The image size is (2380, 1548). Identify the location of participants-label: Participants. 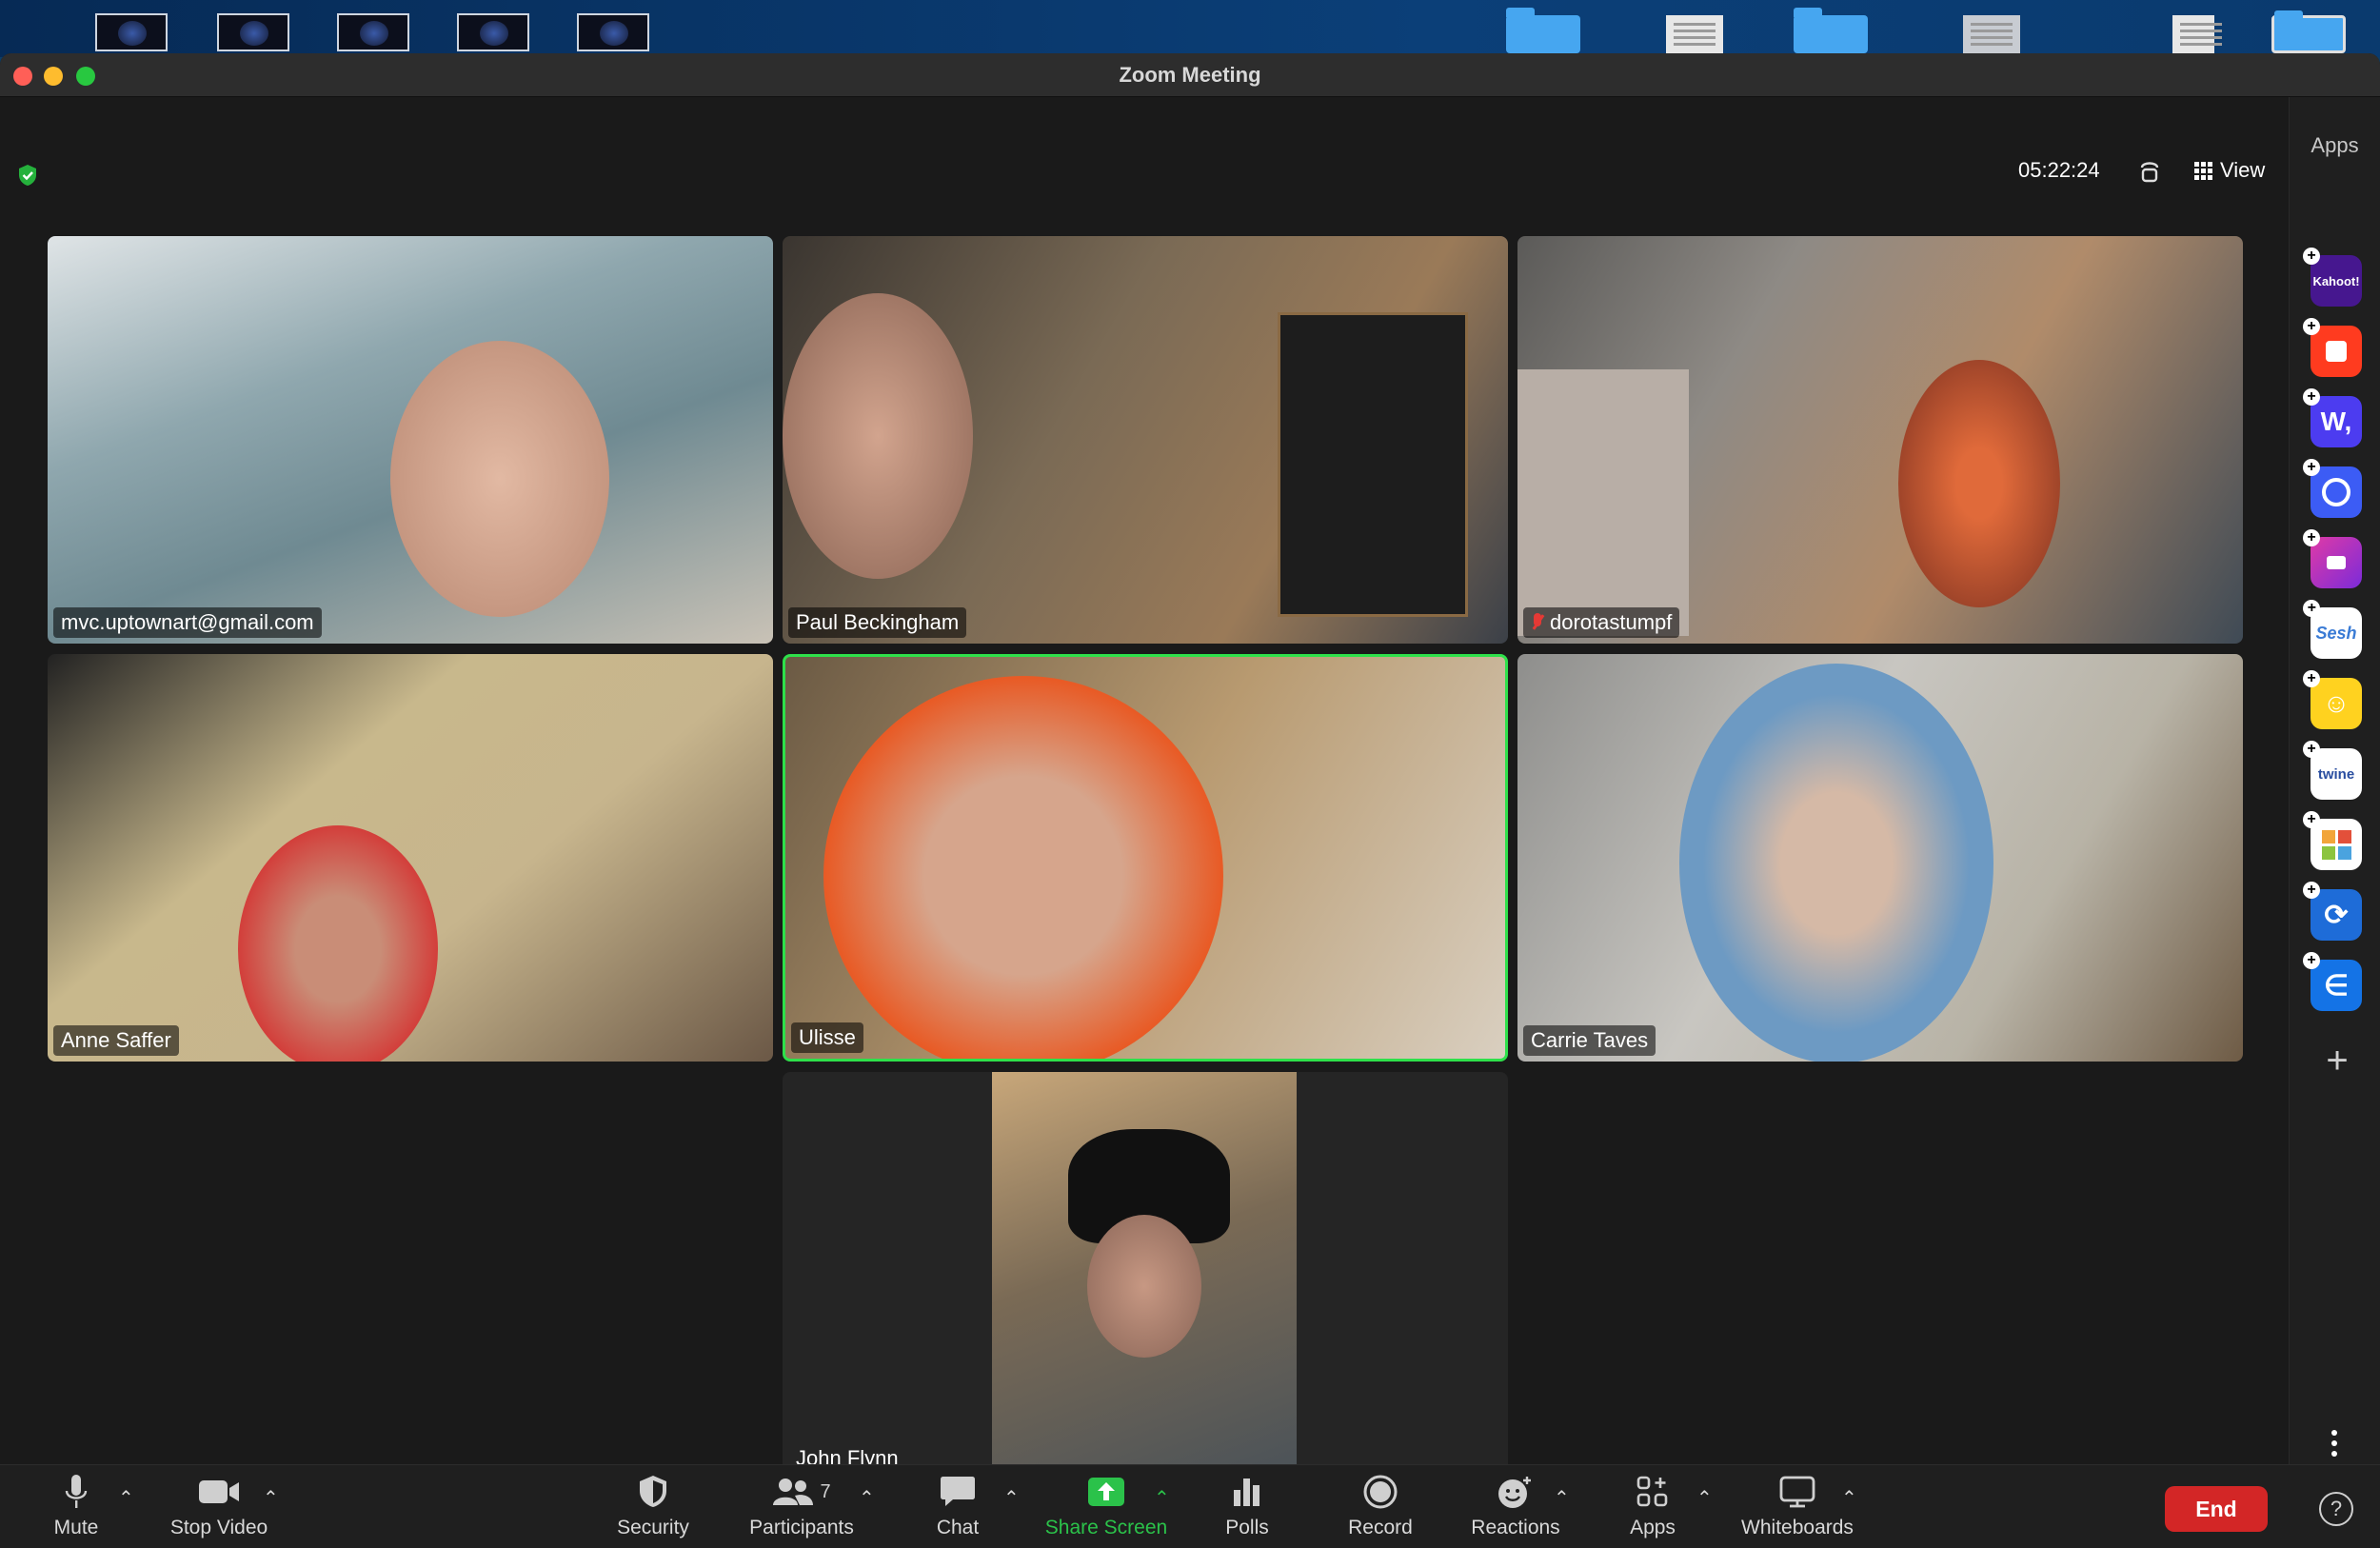
(801, 1528).